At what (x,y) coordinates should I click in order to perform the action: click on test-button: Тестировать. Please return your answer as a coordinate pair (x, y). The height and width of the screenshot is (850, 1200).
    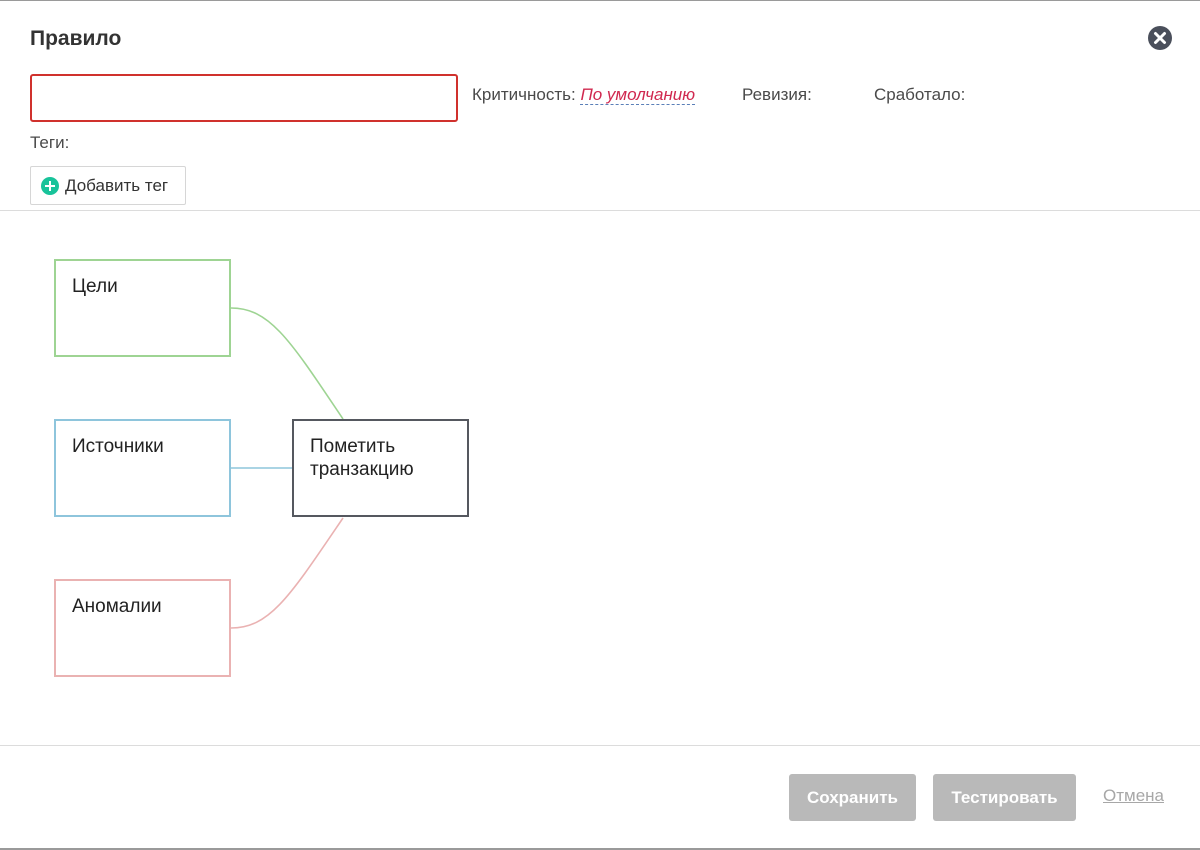
    Looking at the image, I should click on (1004, 797).